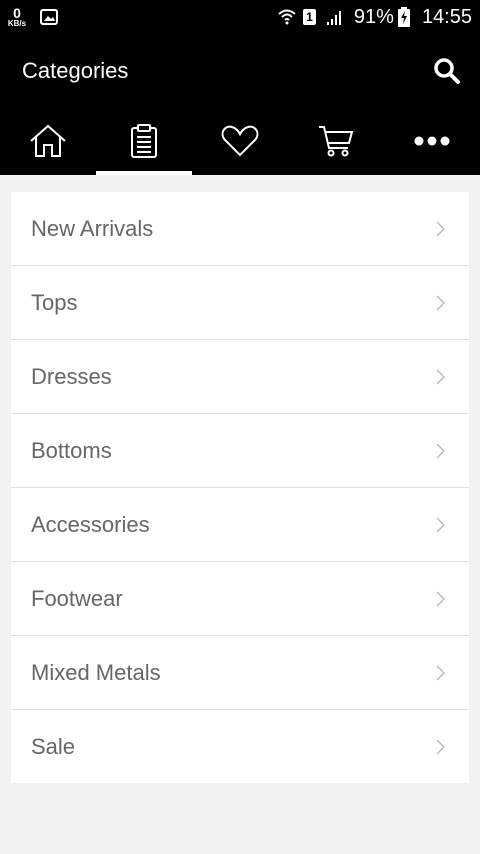 This screenshot has height=854, width=480. What do you see at coordinates (240, 746) in the screenshot?
I see `category-item-sale: Sale` at bounding box center [240, 746].